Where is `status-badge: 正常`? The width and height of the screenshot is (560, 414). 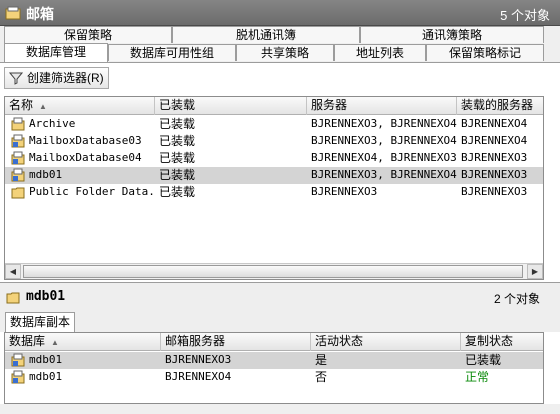
status-badge: 正常 is located at coordinates (477, 377).